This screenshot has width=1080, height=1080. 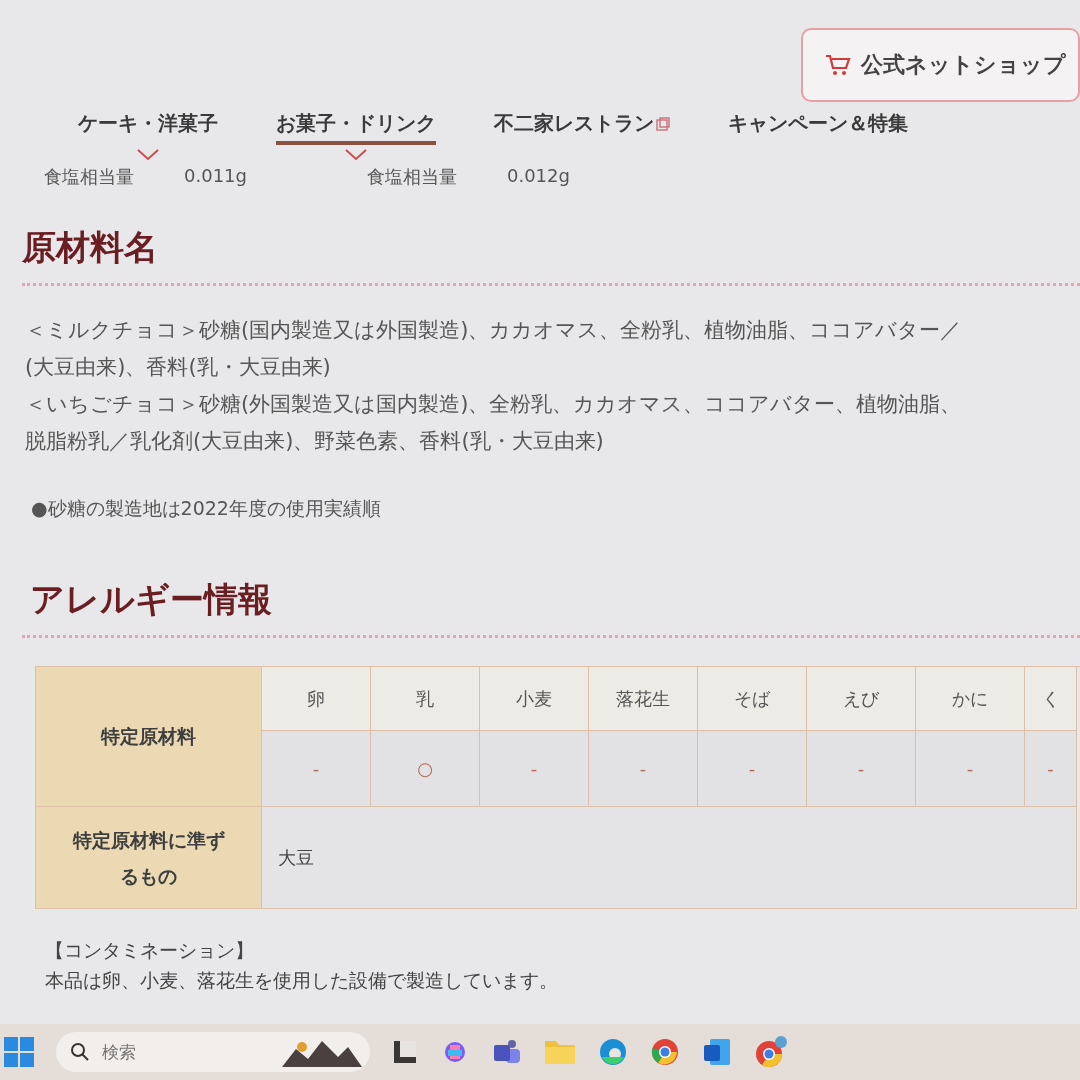 I want to click on nutrition-value: 0.011g, so click(x=215, y=176).